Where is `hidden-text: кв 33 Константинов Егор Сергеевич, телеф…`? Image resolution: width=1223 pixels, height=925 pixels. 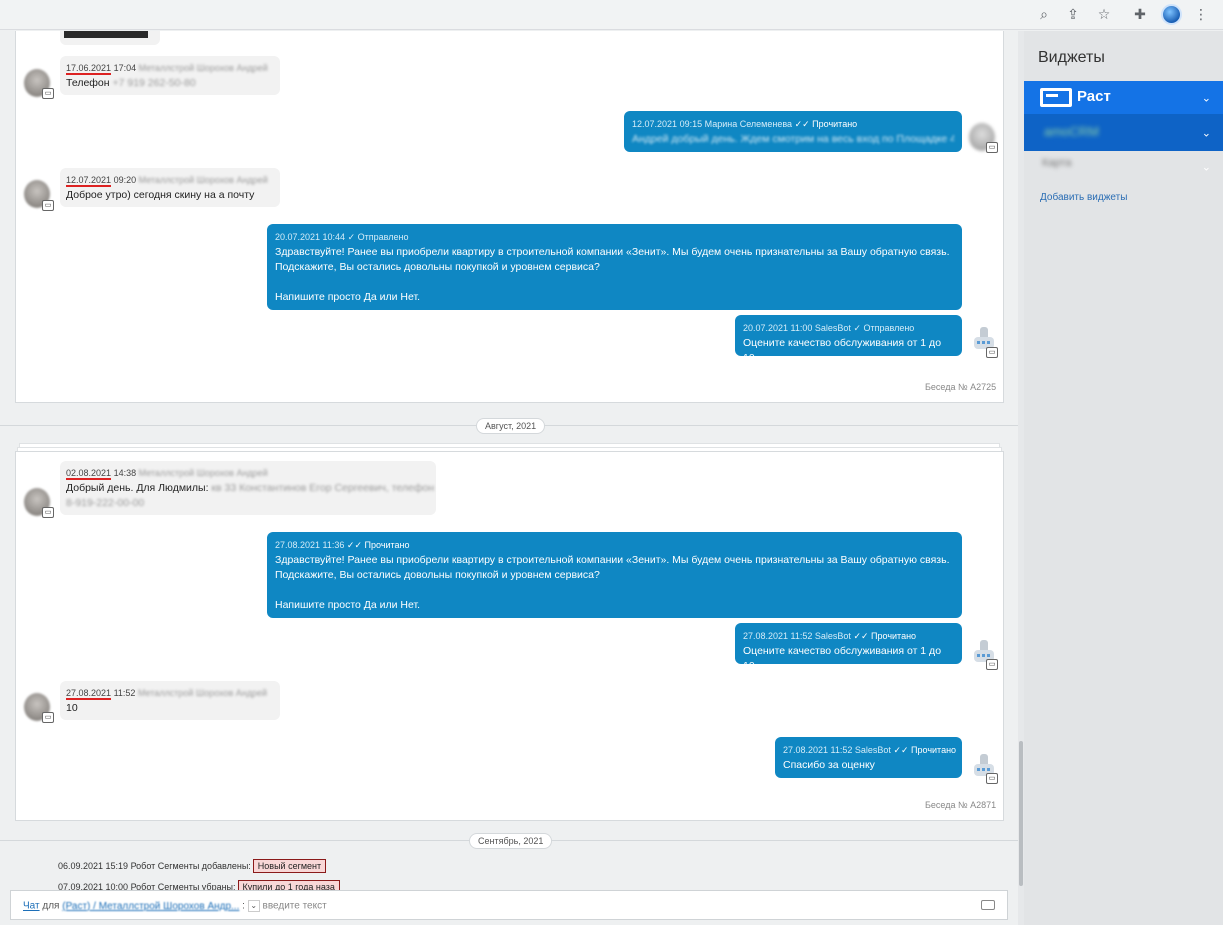
hidden-text: кв 33 Константинов Егор Сергеевич, телеф… is located at coordinates (323, 488).